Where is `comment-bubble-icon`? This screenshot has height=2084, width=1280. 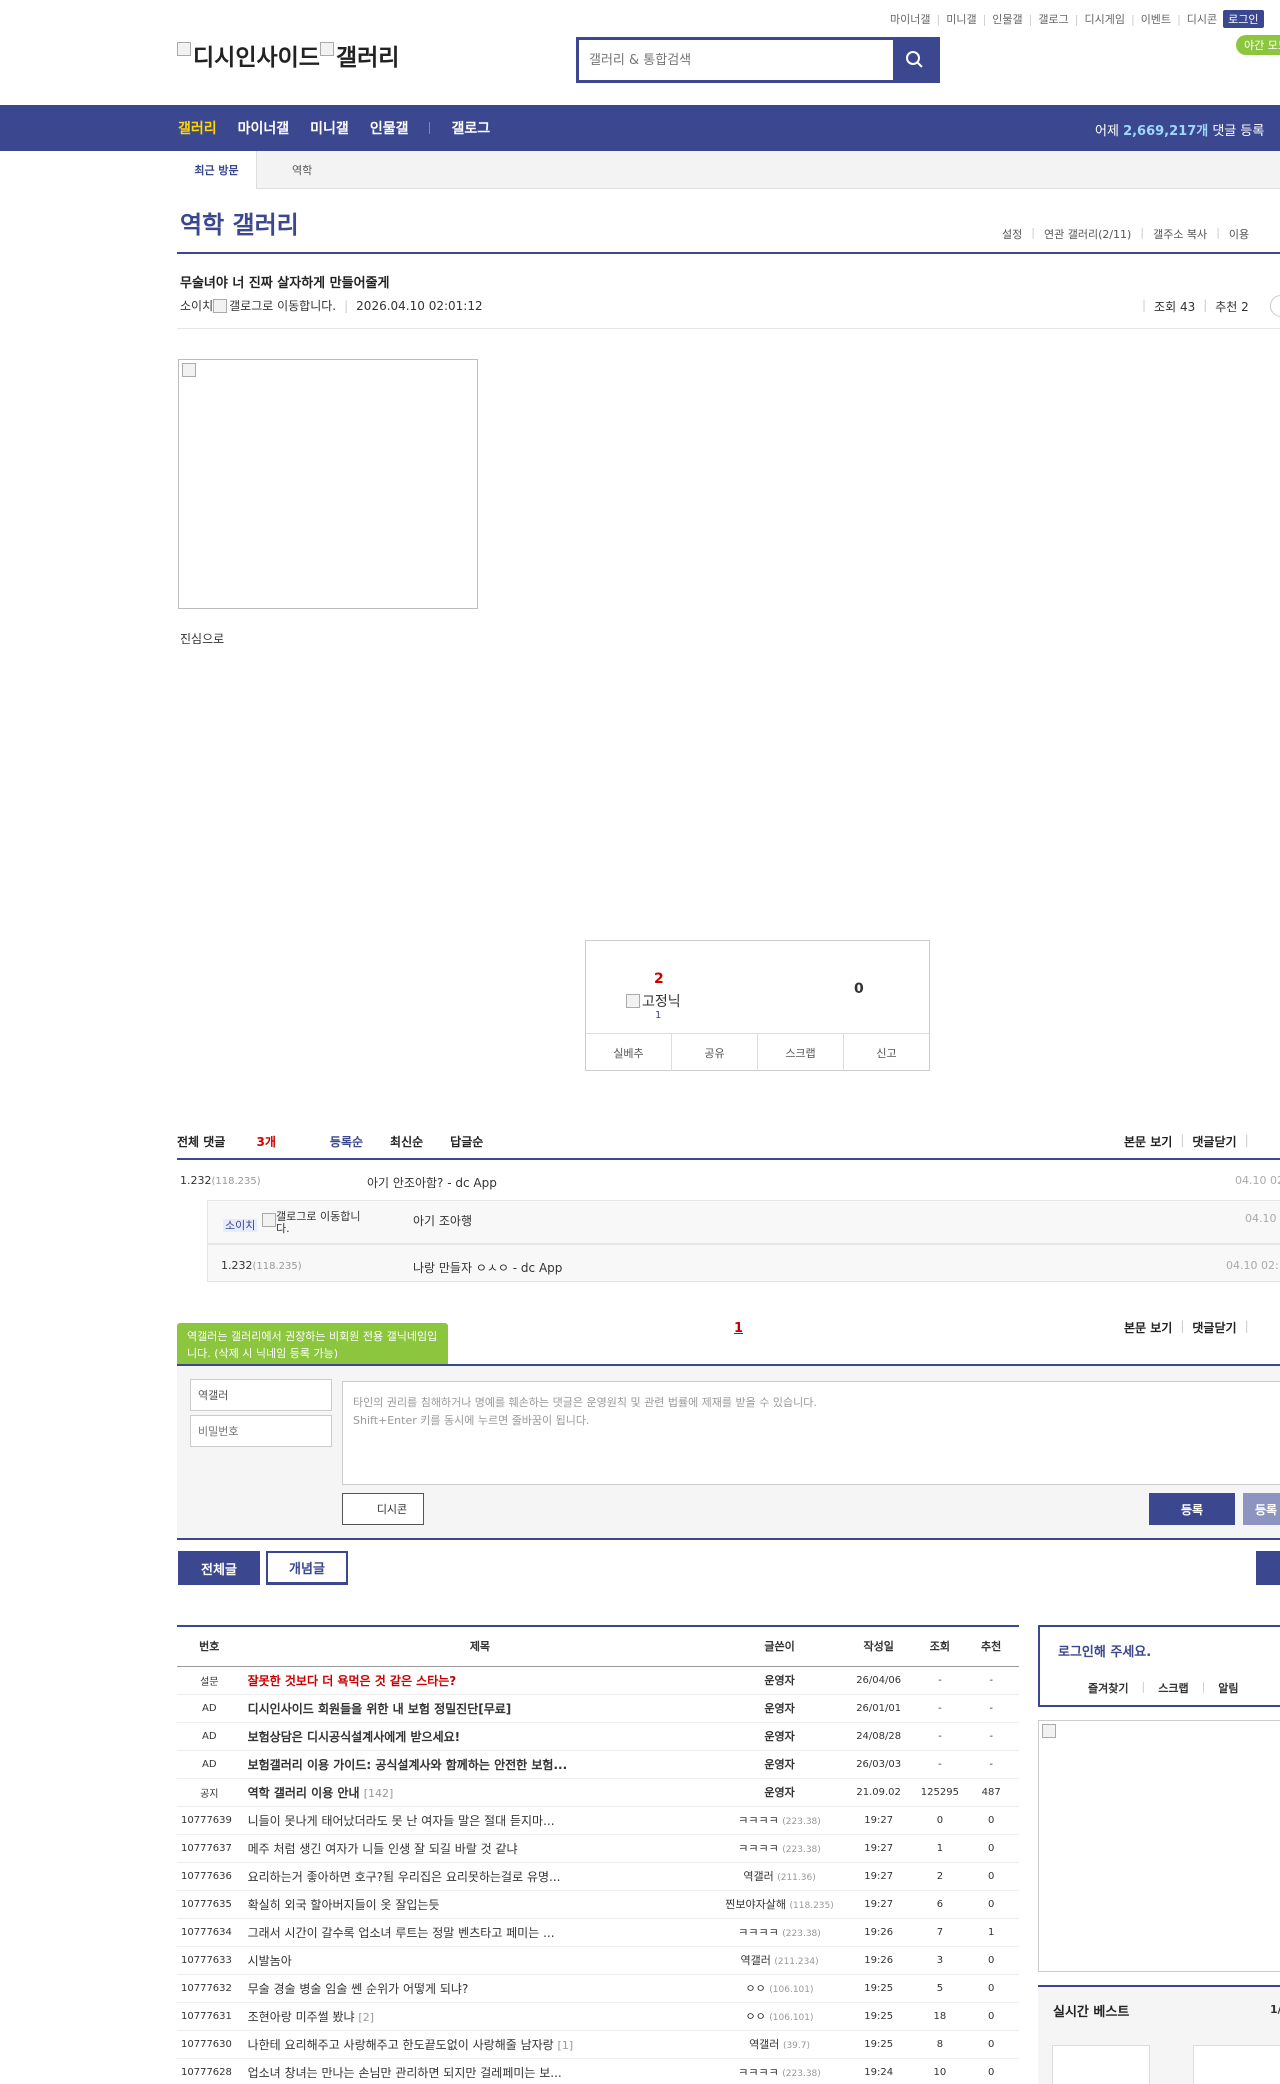 comment-bubble-icon is located at coordinates (1275, 306).